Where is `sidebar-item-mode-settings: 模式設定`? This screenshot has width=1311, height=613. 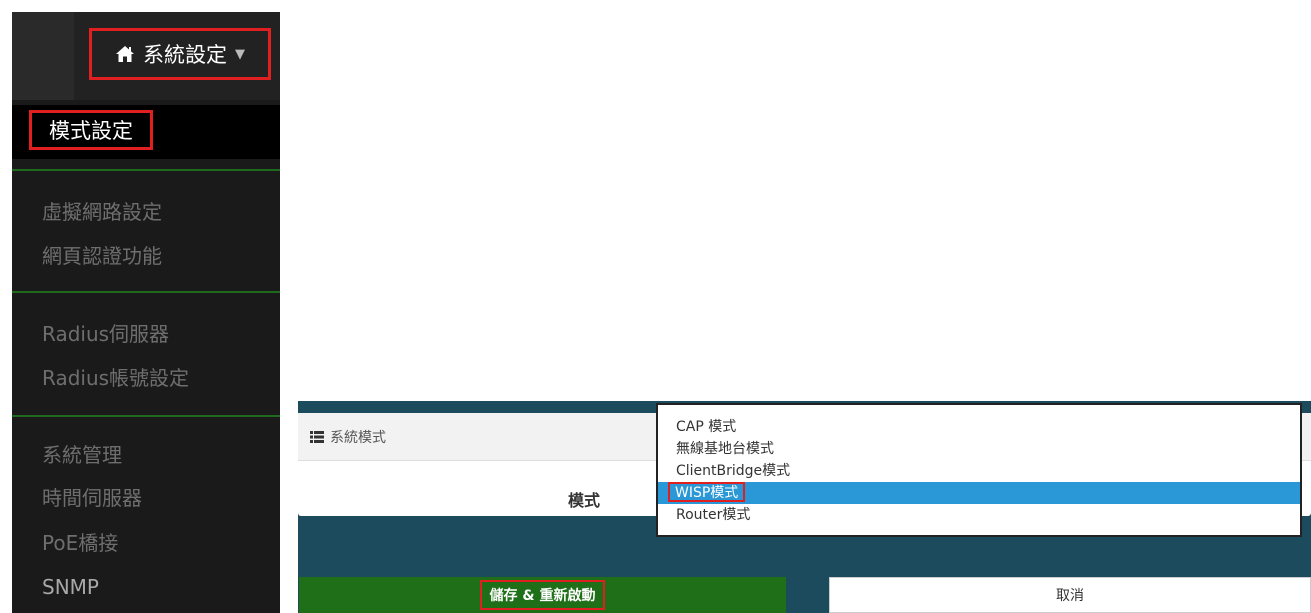
sidebar-item-mode-settings: 模式設定 is located at coordinates (91, 130).